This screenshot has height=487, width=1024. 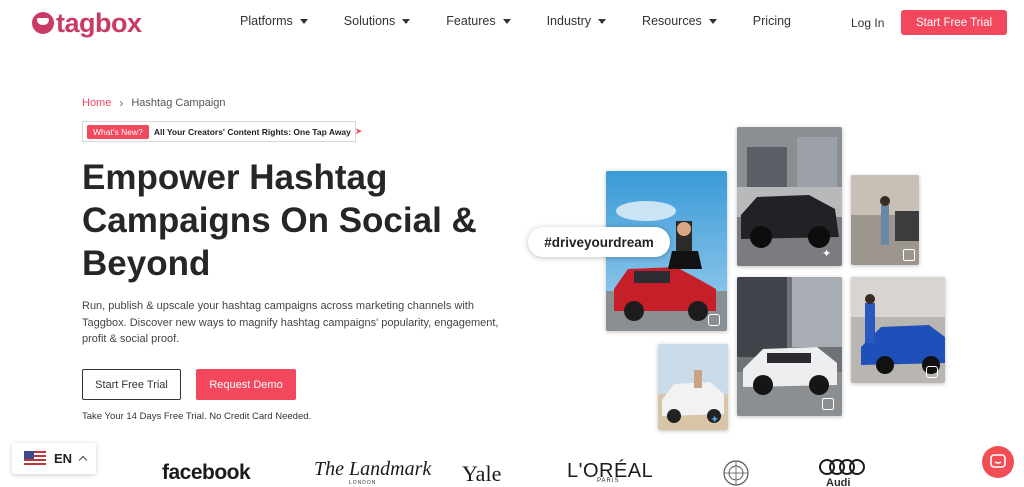 I want to click on white-car-image, so click(x=789, y=346).